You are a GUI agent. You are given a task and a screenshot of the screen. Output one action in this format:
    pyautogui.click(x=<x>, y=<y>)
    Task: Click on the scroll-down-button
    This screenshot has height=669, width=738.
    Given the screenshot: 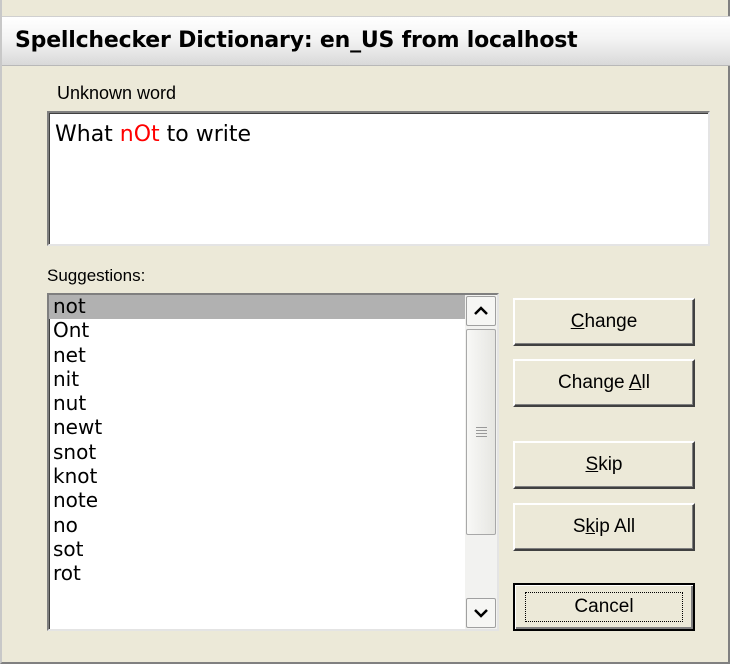 What is the action you would take?
    pyautogui.click(x=481, y=613)
    